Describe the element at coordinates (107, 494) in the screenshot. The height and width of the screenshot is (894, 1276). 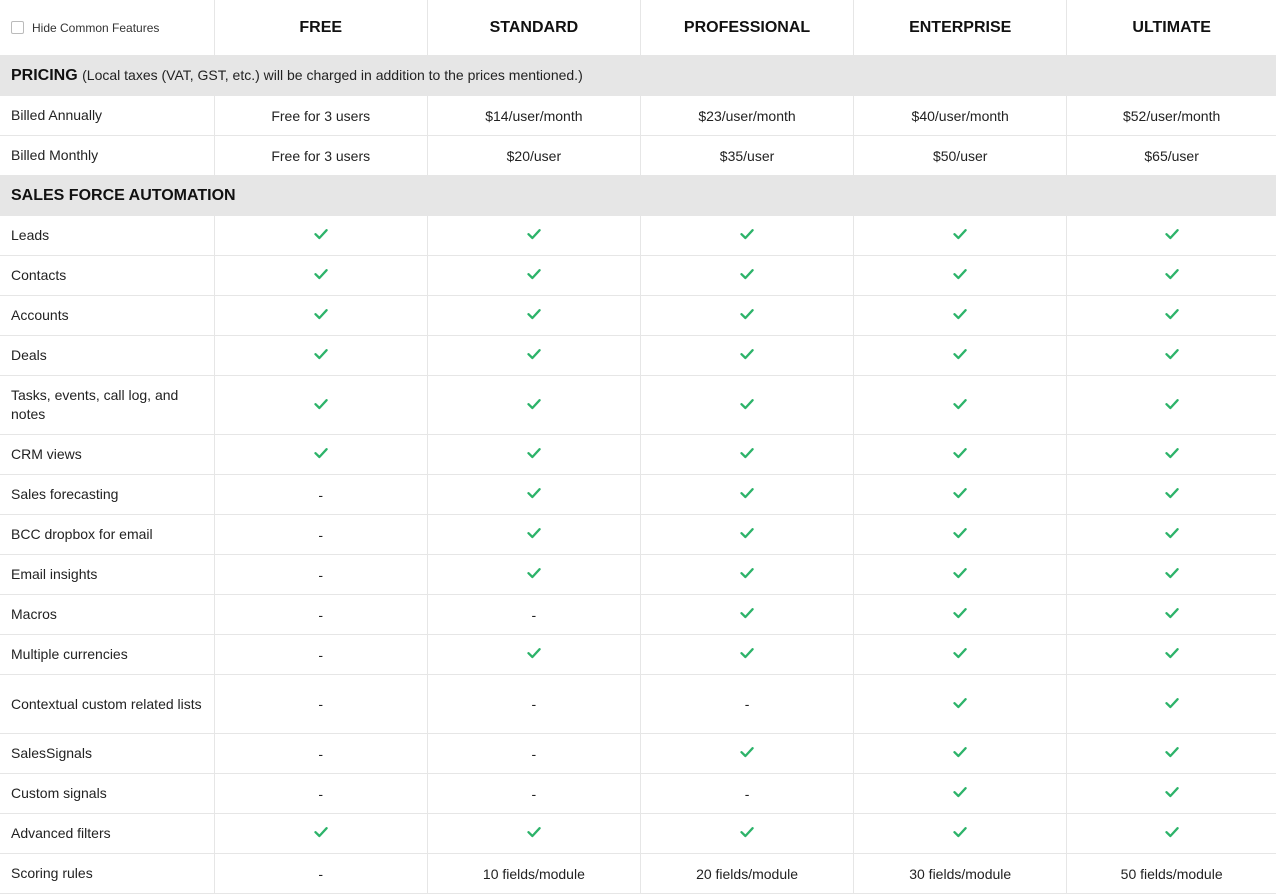
I see `feature-label: Sales forecasting` at that location.